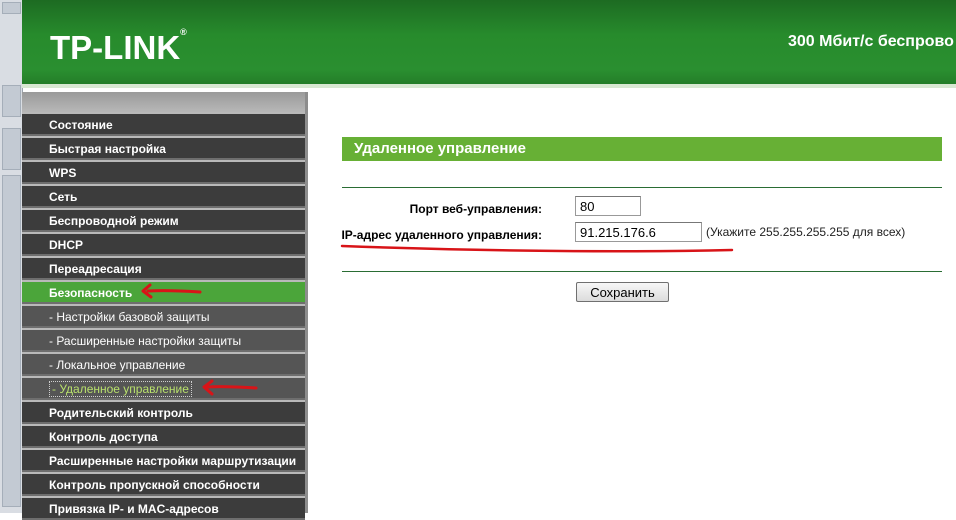 The height and width of the screenshot is (520, 956). Describe the element at coordinates (642, 271) in the screenshot. I see `divider-bottom` at that location.